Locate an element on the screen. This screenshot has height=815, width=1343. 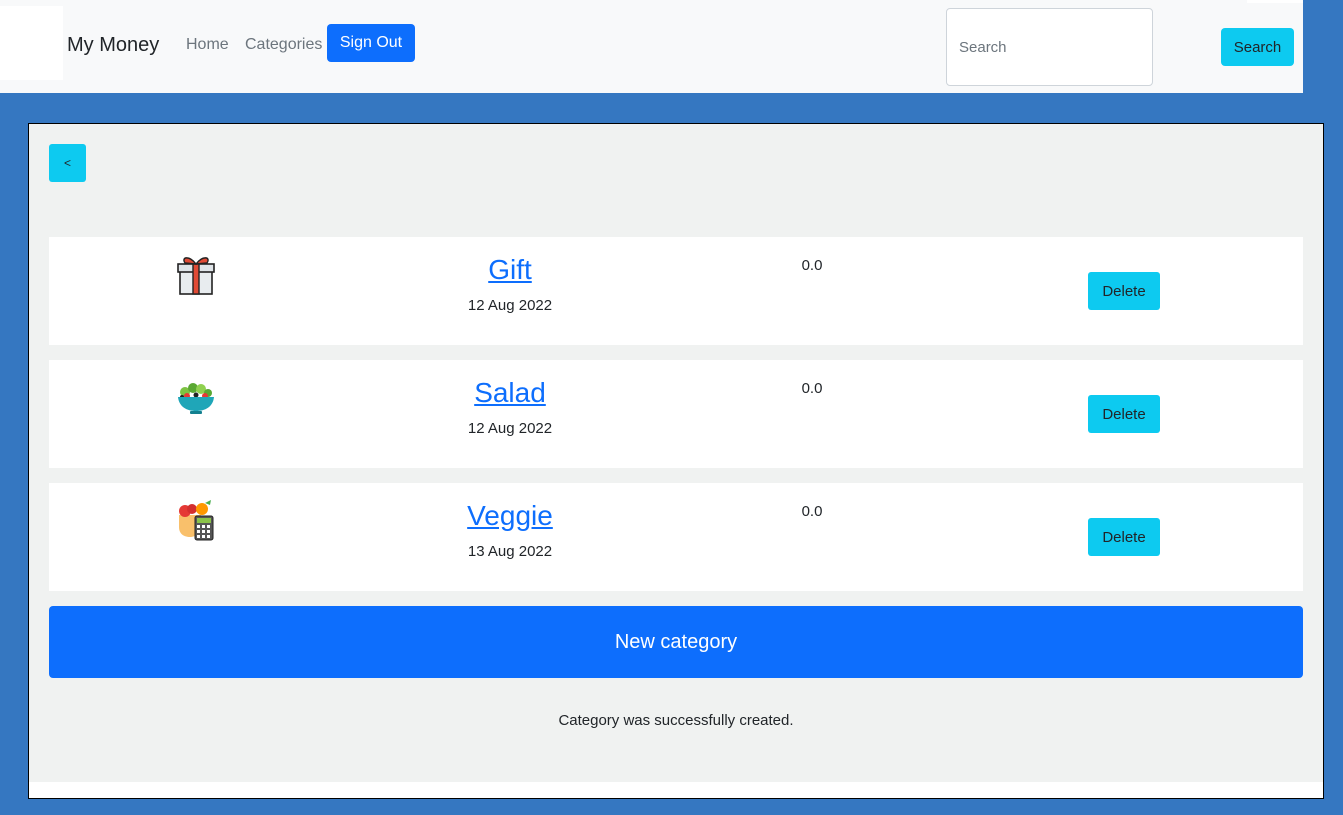
category-name-link: Veggie is located at coordinates (510, 516).